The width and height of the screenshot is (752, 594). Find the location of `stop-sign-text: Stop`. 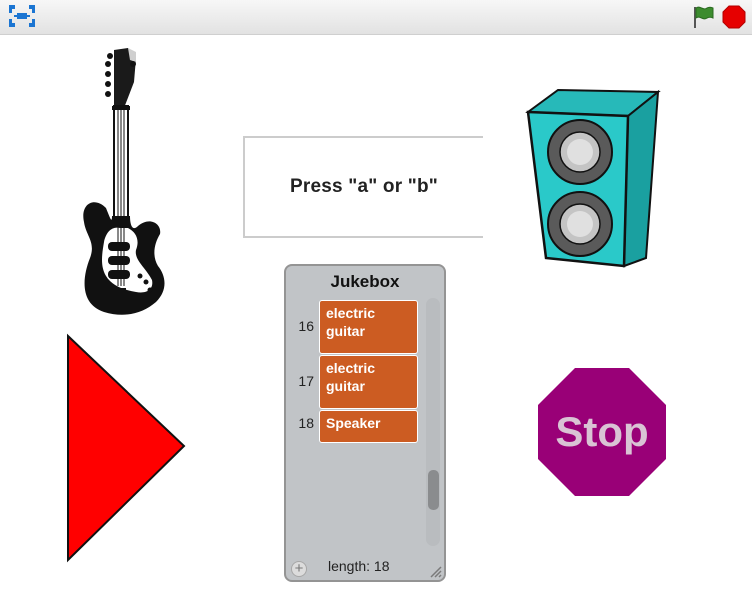

stop-sign-text: Stop is located at coordinates (601, 431).